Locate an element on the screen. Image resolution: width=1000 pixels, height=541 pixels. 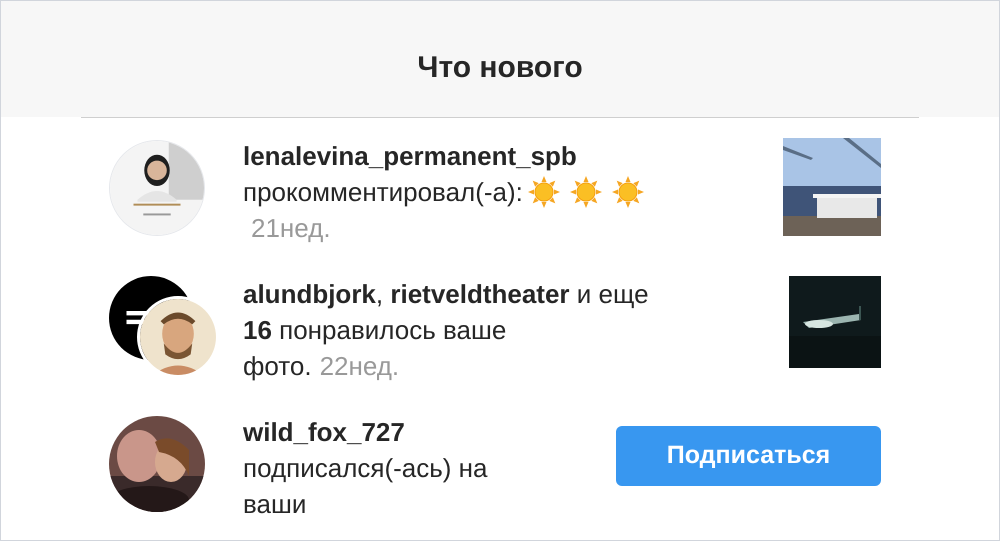
timestamp: 21нед. is located at coordinates (291, 228).